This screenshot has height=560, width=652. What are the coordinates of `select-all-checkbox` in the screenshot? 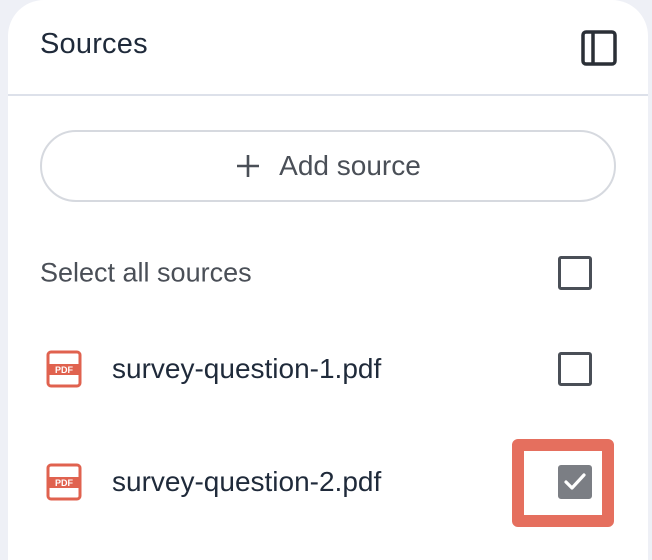 It's located at (575, 273).